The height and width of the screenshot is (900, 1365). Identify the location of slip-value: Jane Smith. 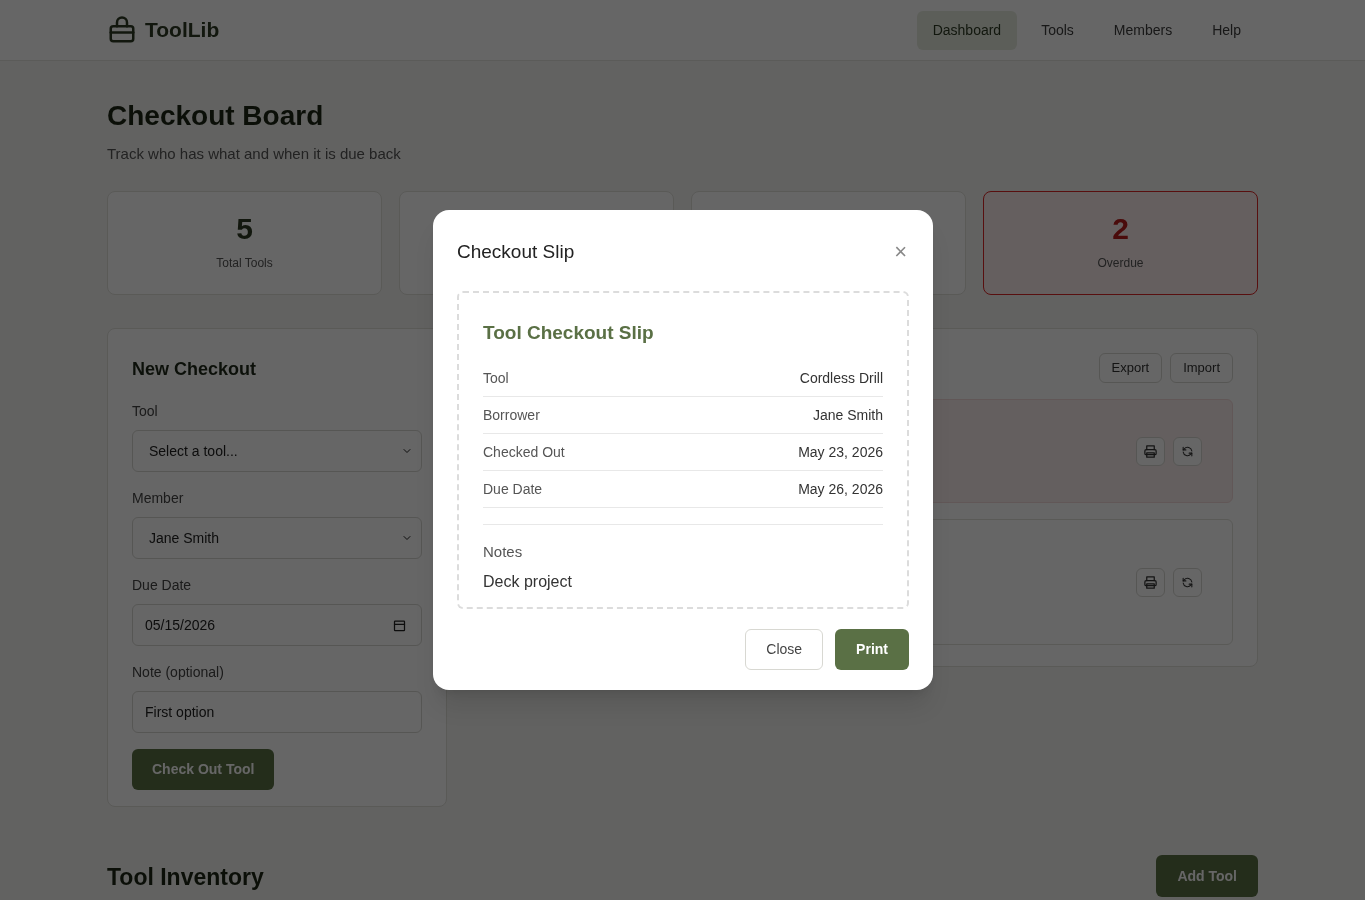
(847, 415).